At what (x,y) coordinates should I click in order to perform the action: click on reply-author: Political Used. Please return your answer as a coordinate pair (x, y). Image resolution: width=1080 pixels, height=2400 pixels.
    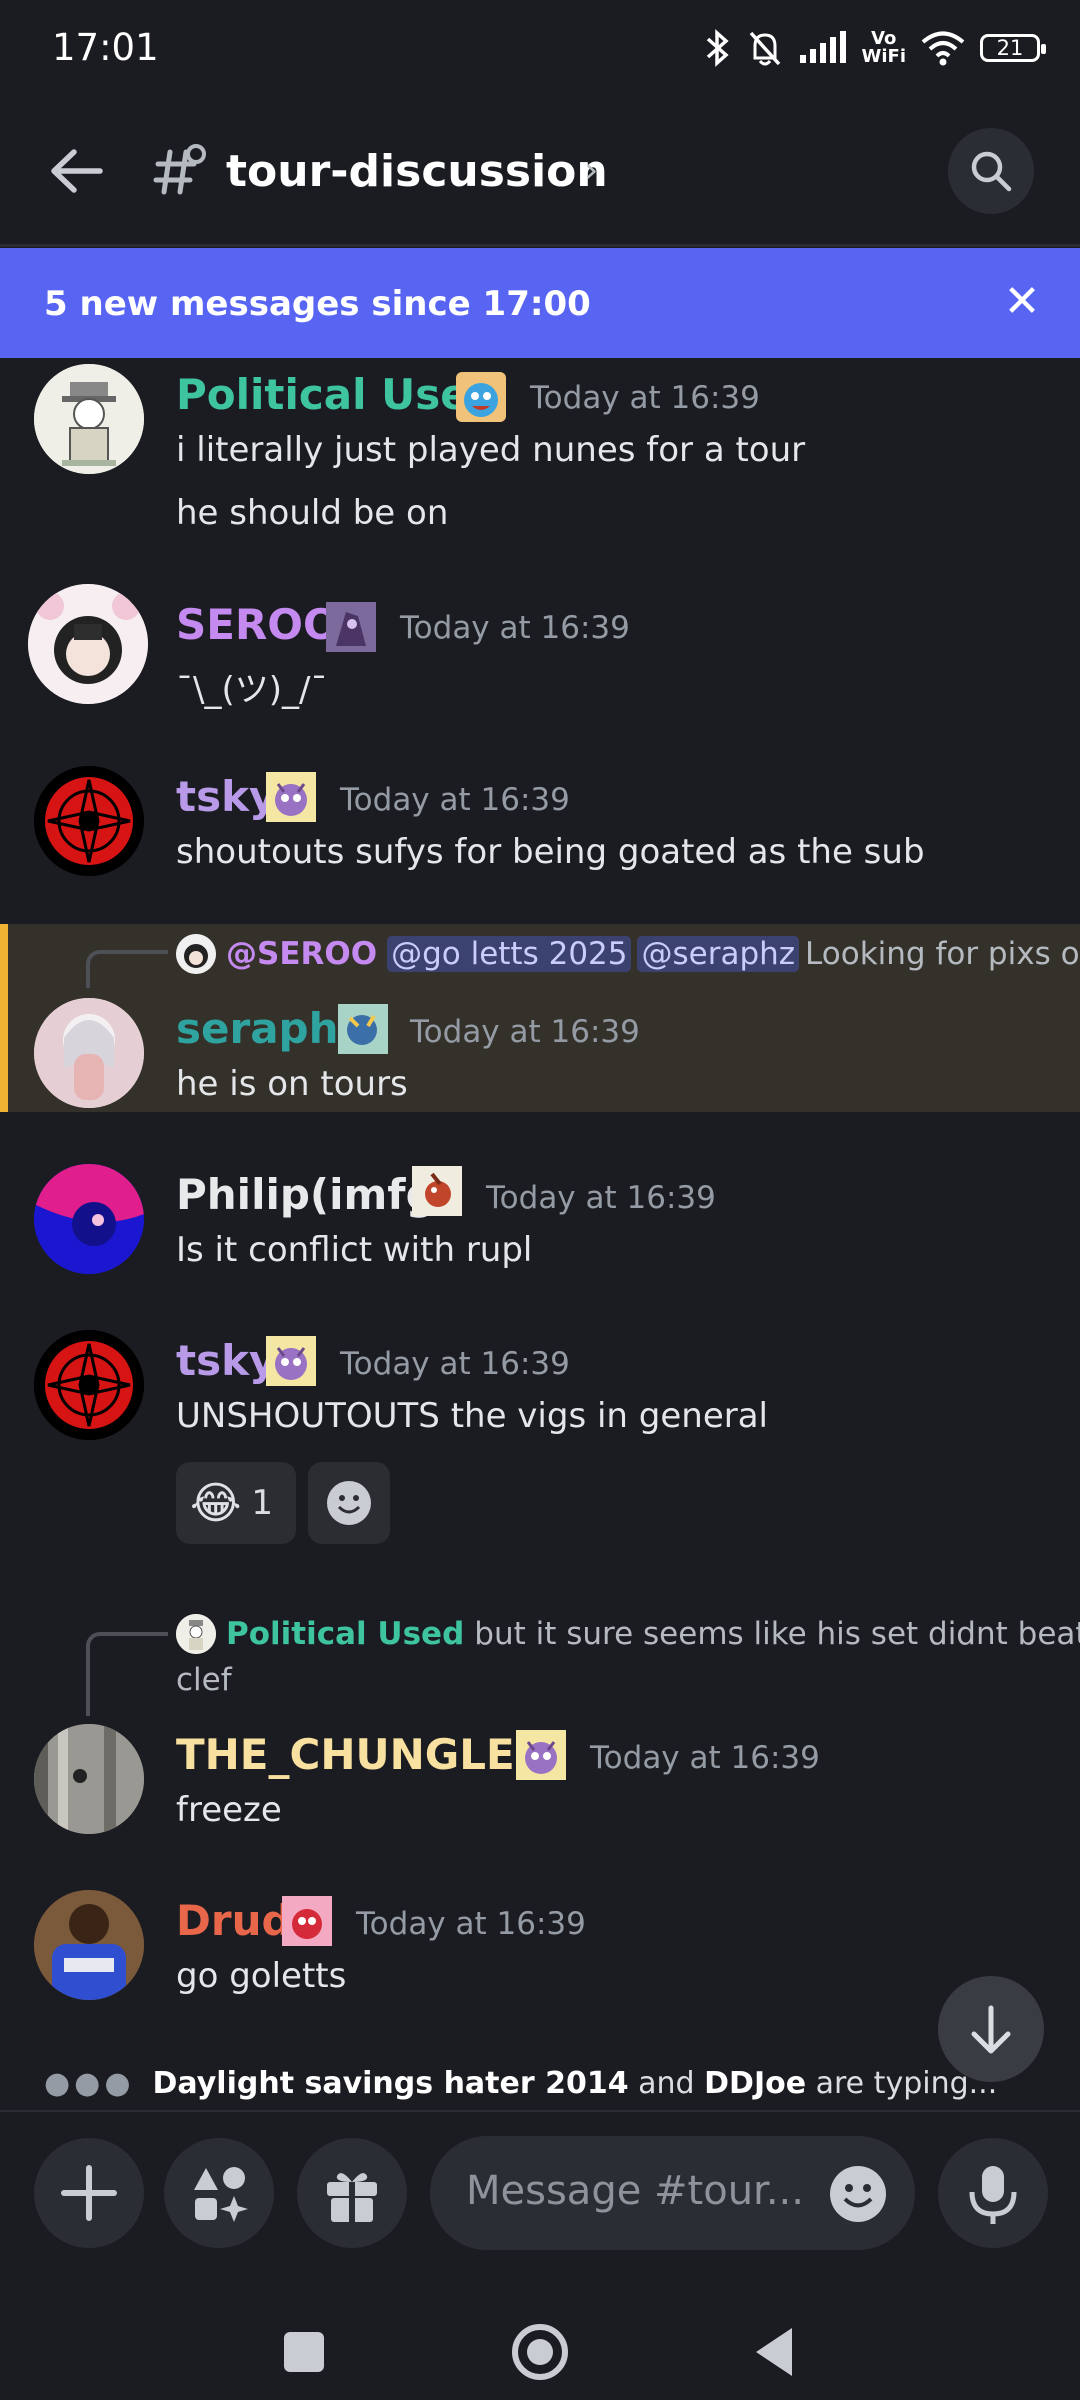
    Looking at the image, I should click on (345, 1634).